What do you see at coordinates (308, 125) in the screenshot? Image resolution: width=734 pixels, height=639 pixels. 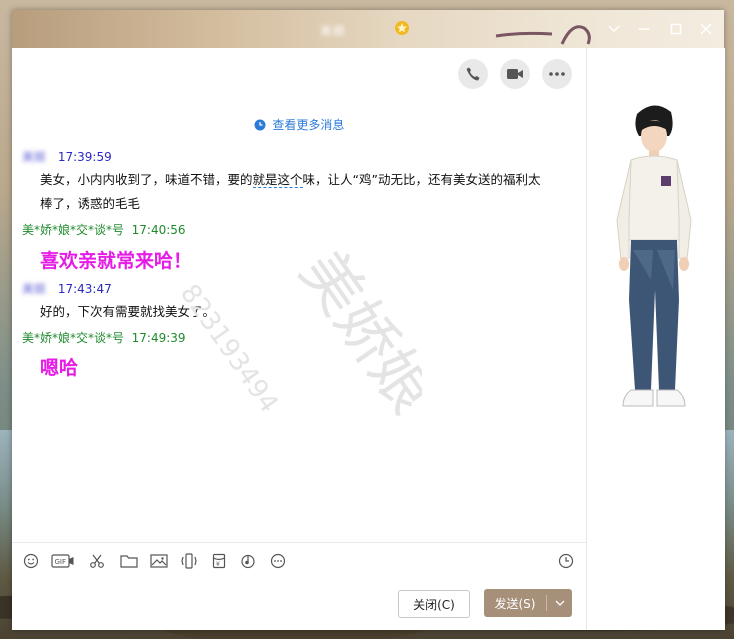 I see `view-more-messages-text: 查看更多消息` at bounding box center [308, 125].